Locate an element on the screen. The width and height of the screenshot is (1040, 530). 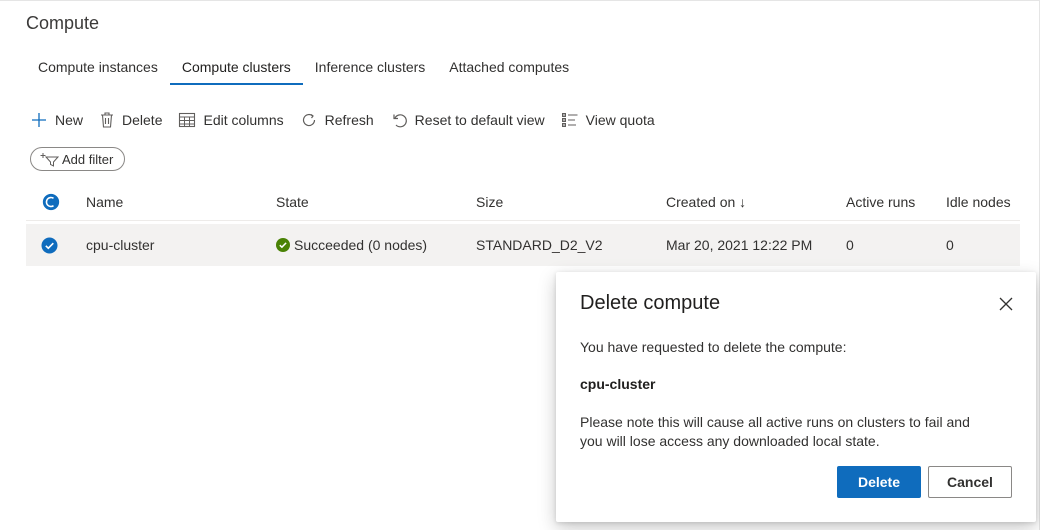
add-filter-icon is located at coordinates (49, 160).